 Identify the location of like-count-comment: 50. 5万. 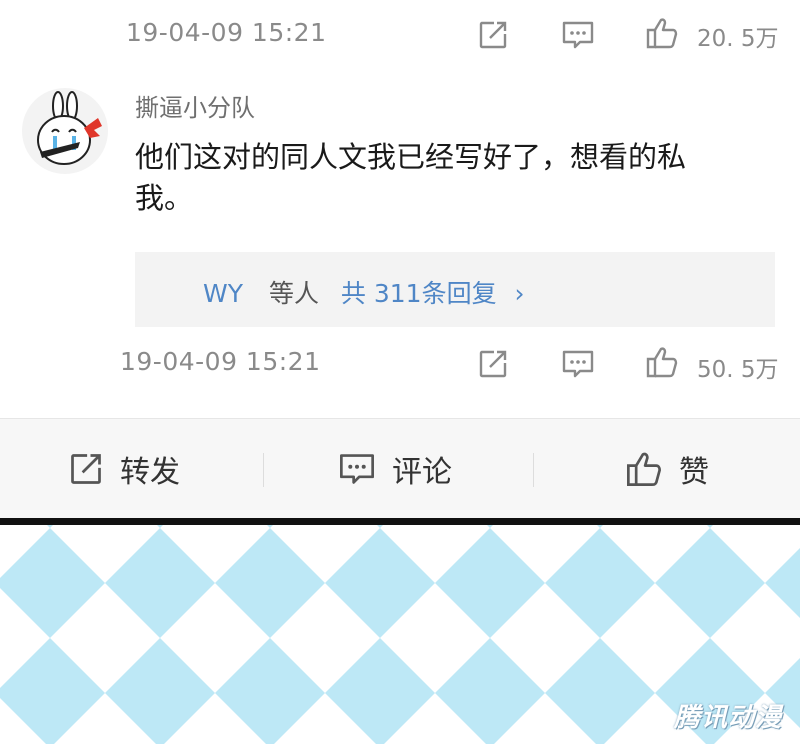
(738, 370).